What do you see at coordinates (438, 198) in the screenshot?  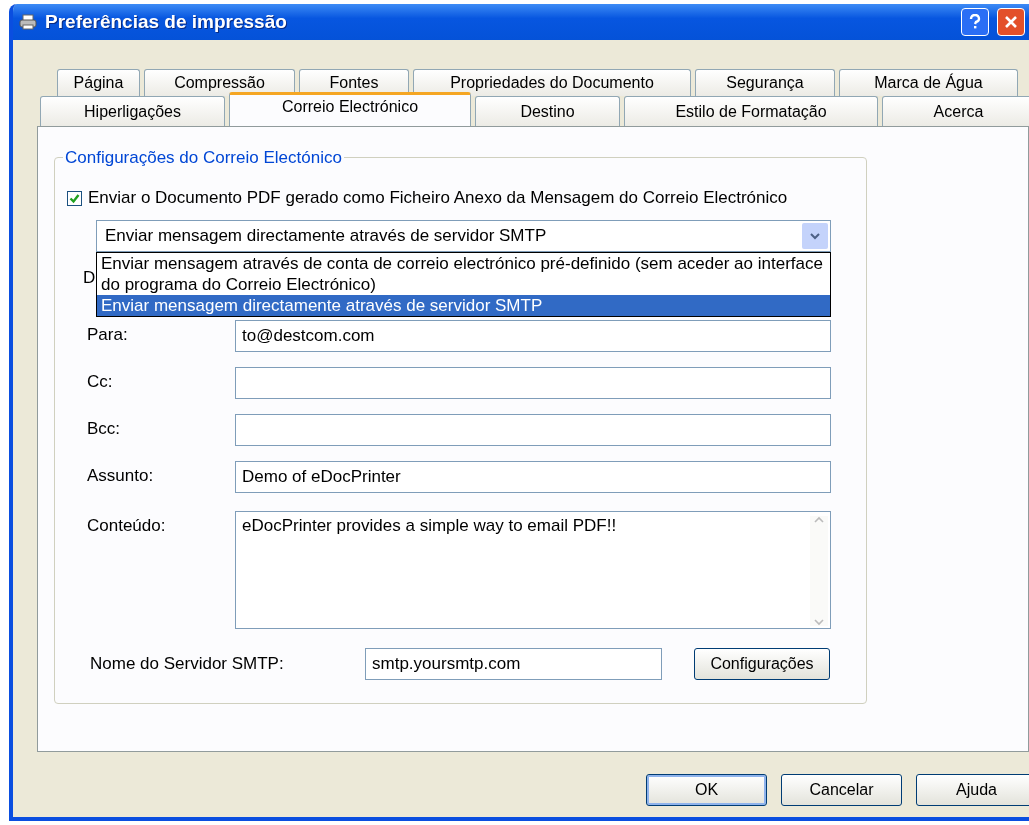 I see `checkbox-label: Enviar o Documento PDF gerado como Ficheiro Anexo da Mensagem do Correio Electrónico` at bounding box center [438, 198].